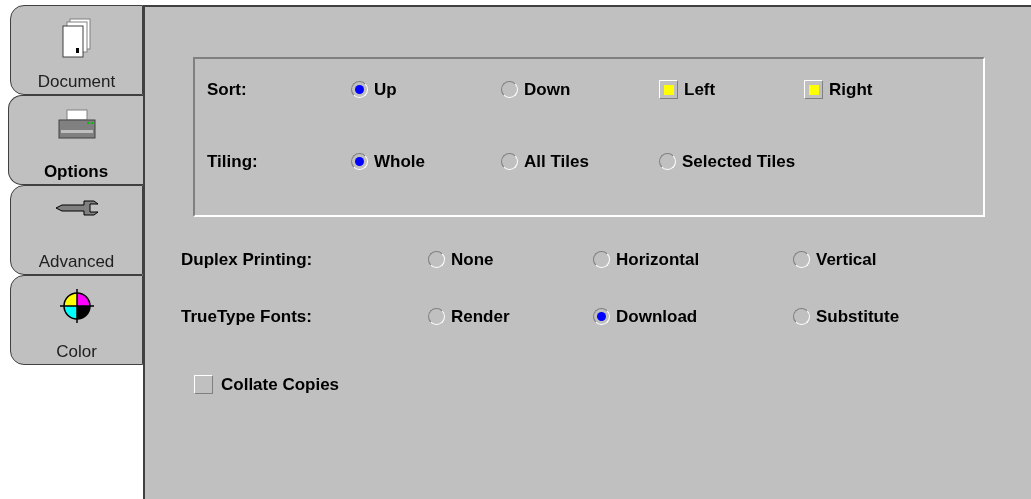 The image size is (1031, 499). What do you see at coordinates (399, 161) in the screenshot?
I see `option-label: Whole` at bounding box center [399, 161].